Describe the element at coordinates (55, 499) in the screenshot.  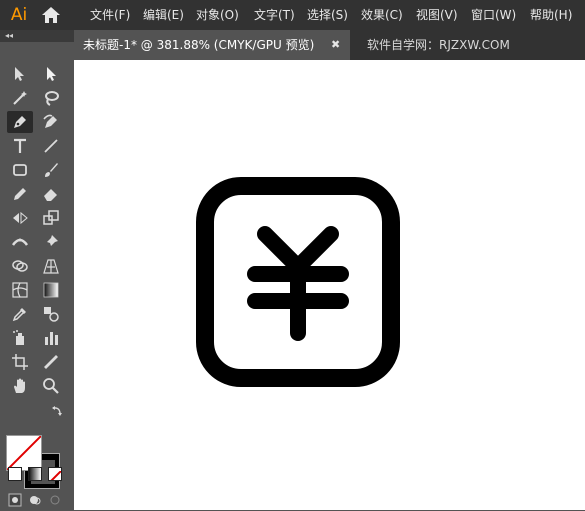
I see `draw-inside-icon` at that location.